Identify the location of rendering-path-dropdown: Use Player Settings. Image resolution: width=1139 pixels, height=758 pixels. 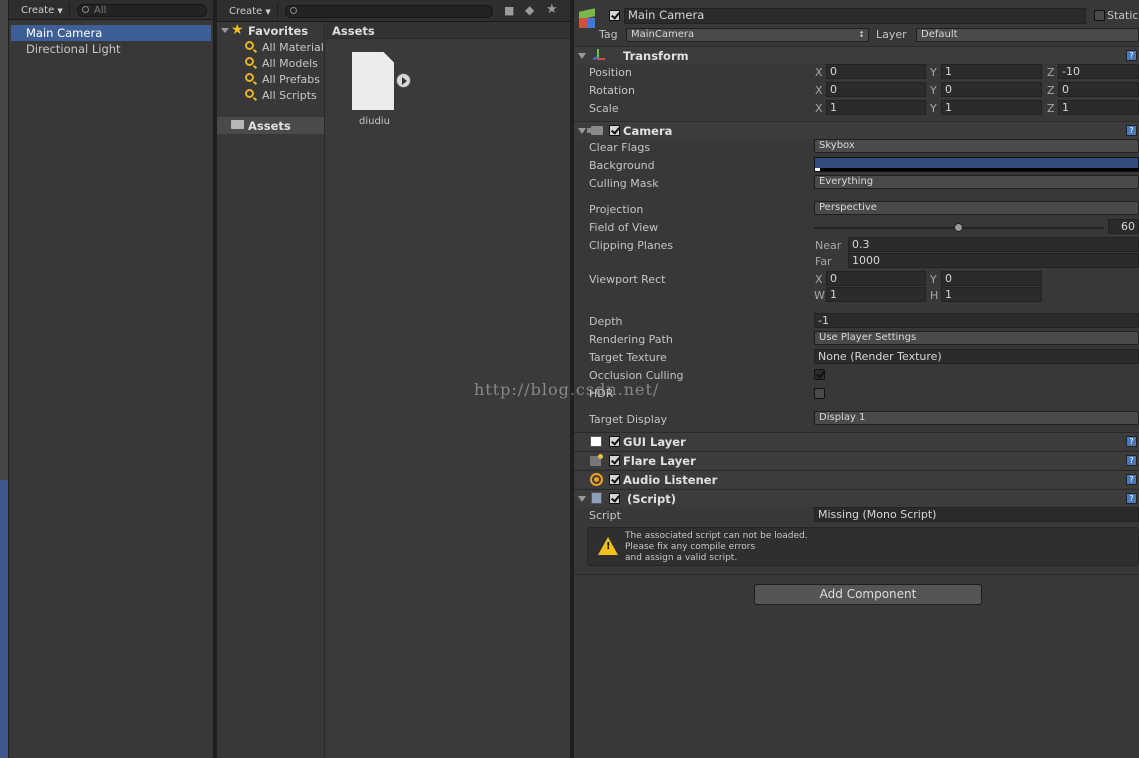
(976, 338).